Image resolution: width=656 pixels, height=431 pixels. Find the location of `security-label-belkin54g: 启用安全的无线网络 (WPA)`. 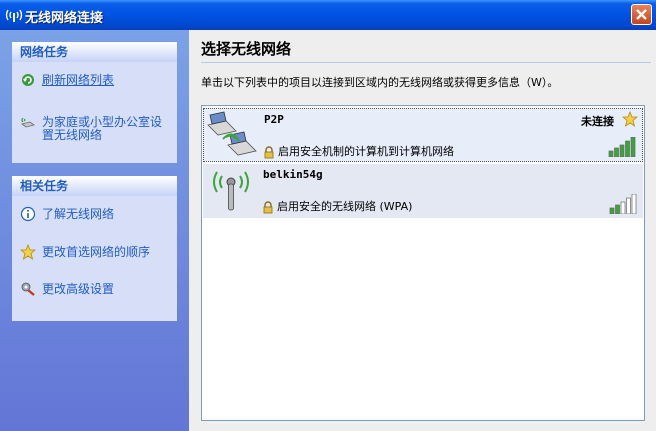

security-label-belkin54g: 启用安全的无线网络 (WPA) is located at coordinates (345, 206).